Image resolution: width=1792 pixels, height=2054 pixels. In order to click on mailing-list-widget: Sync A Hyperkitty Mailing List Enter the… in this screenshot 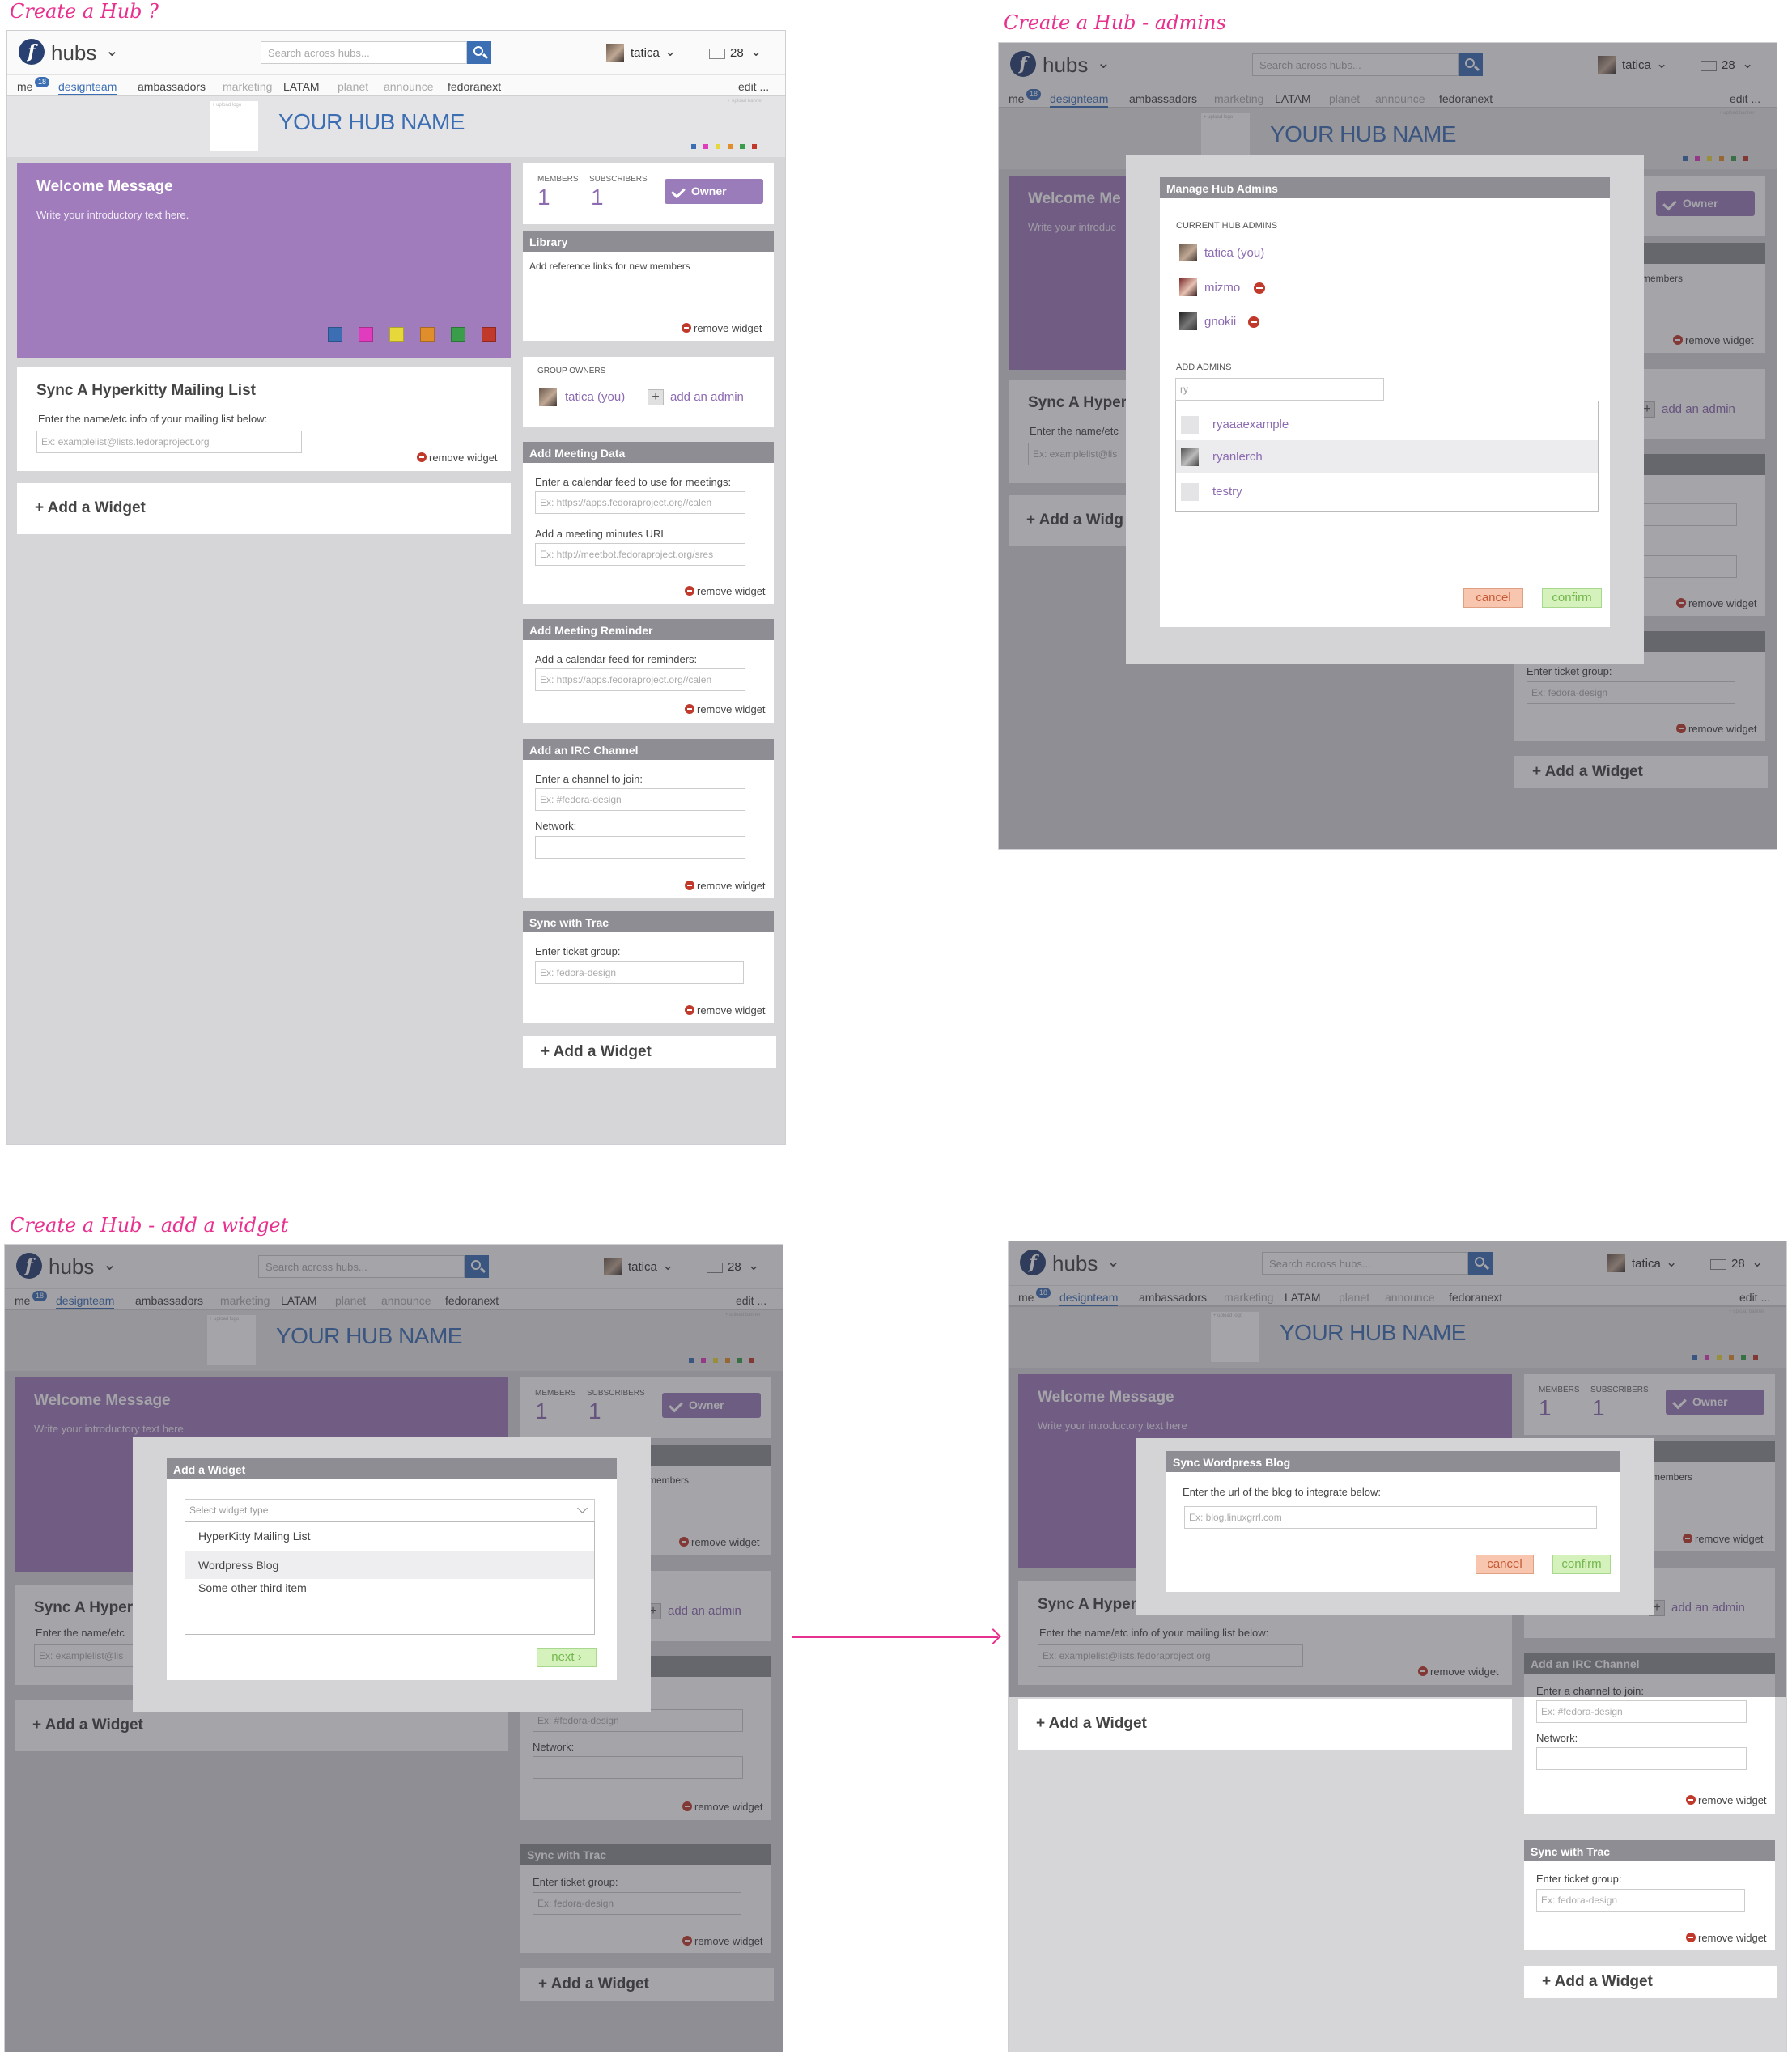, I will do `click(264, 419)`.